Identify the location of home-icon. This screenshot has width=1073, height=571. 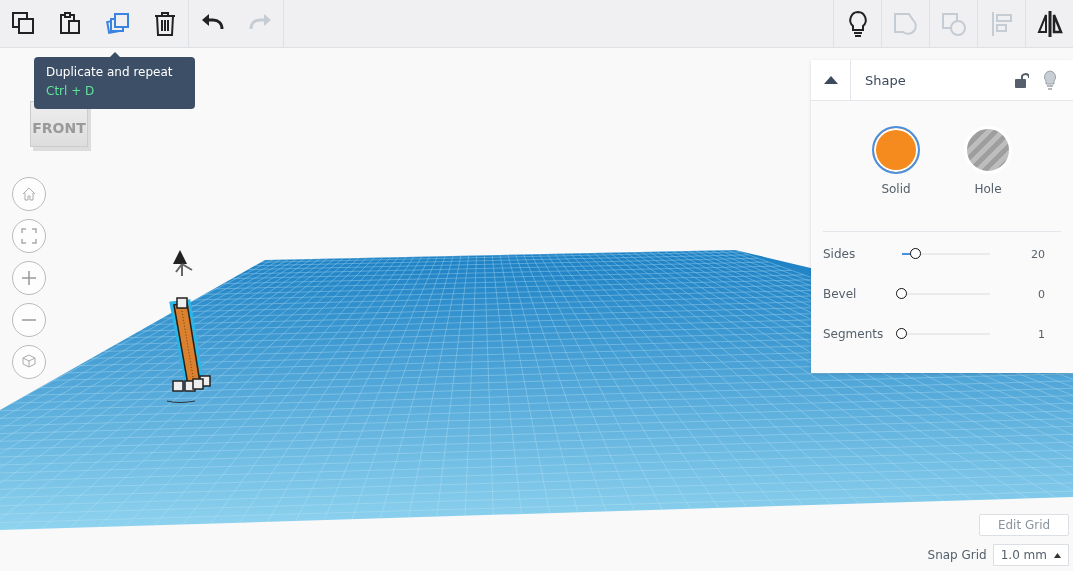
(29, 194).